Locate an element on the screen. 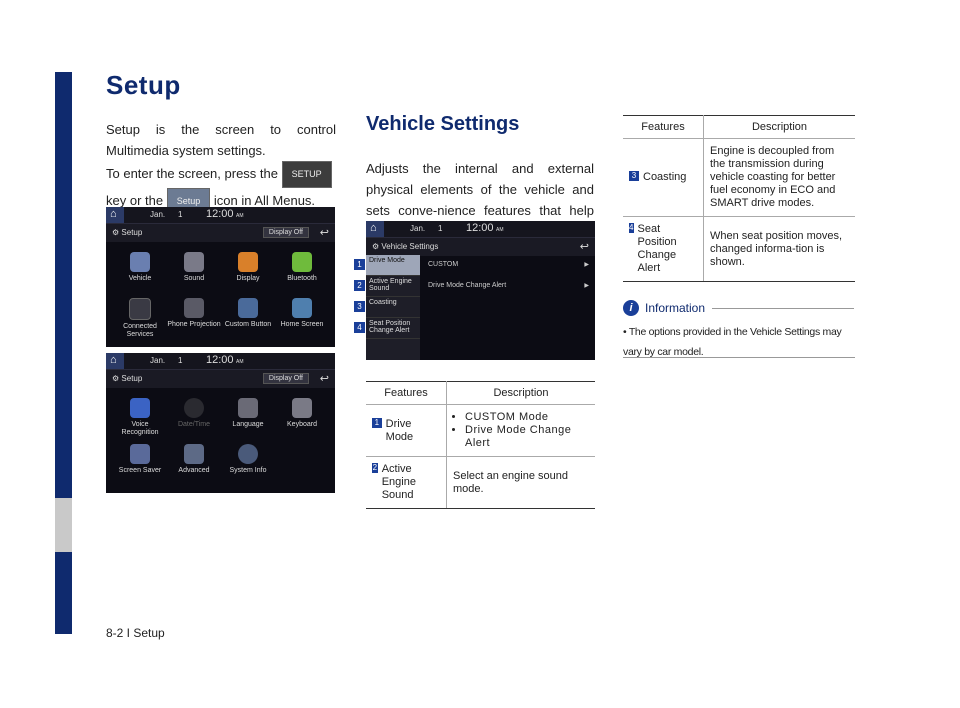 The width and height of the screenshot is (960, 708). screen-saver-icon is located at coordinates (140, 454).